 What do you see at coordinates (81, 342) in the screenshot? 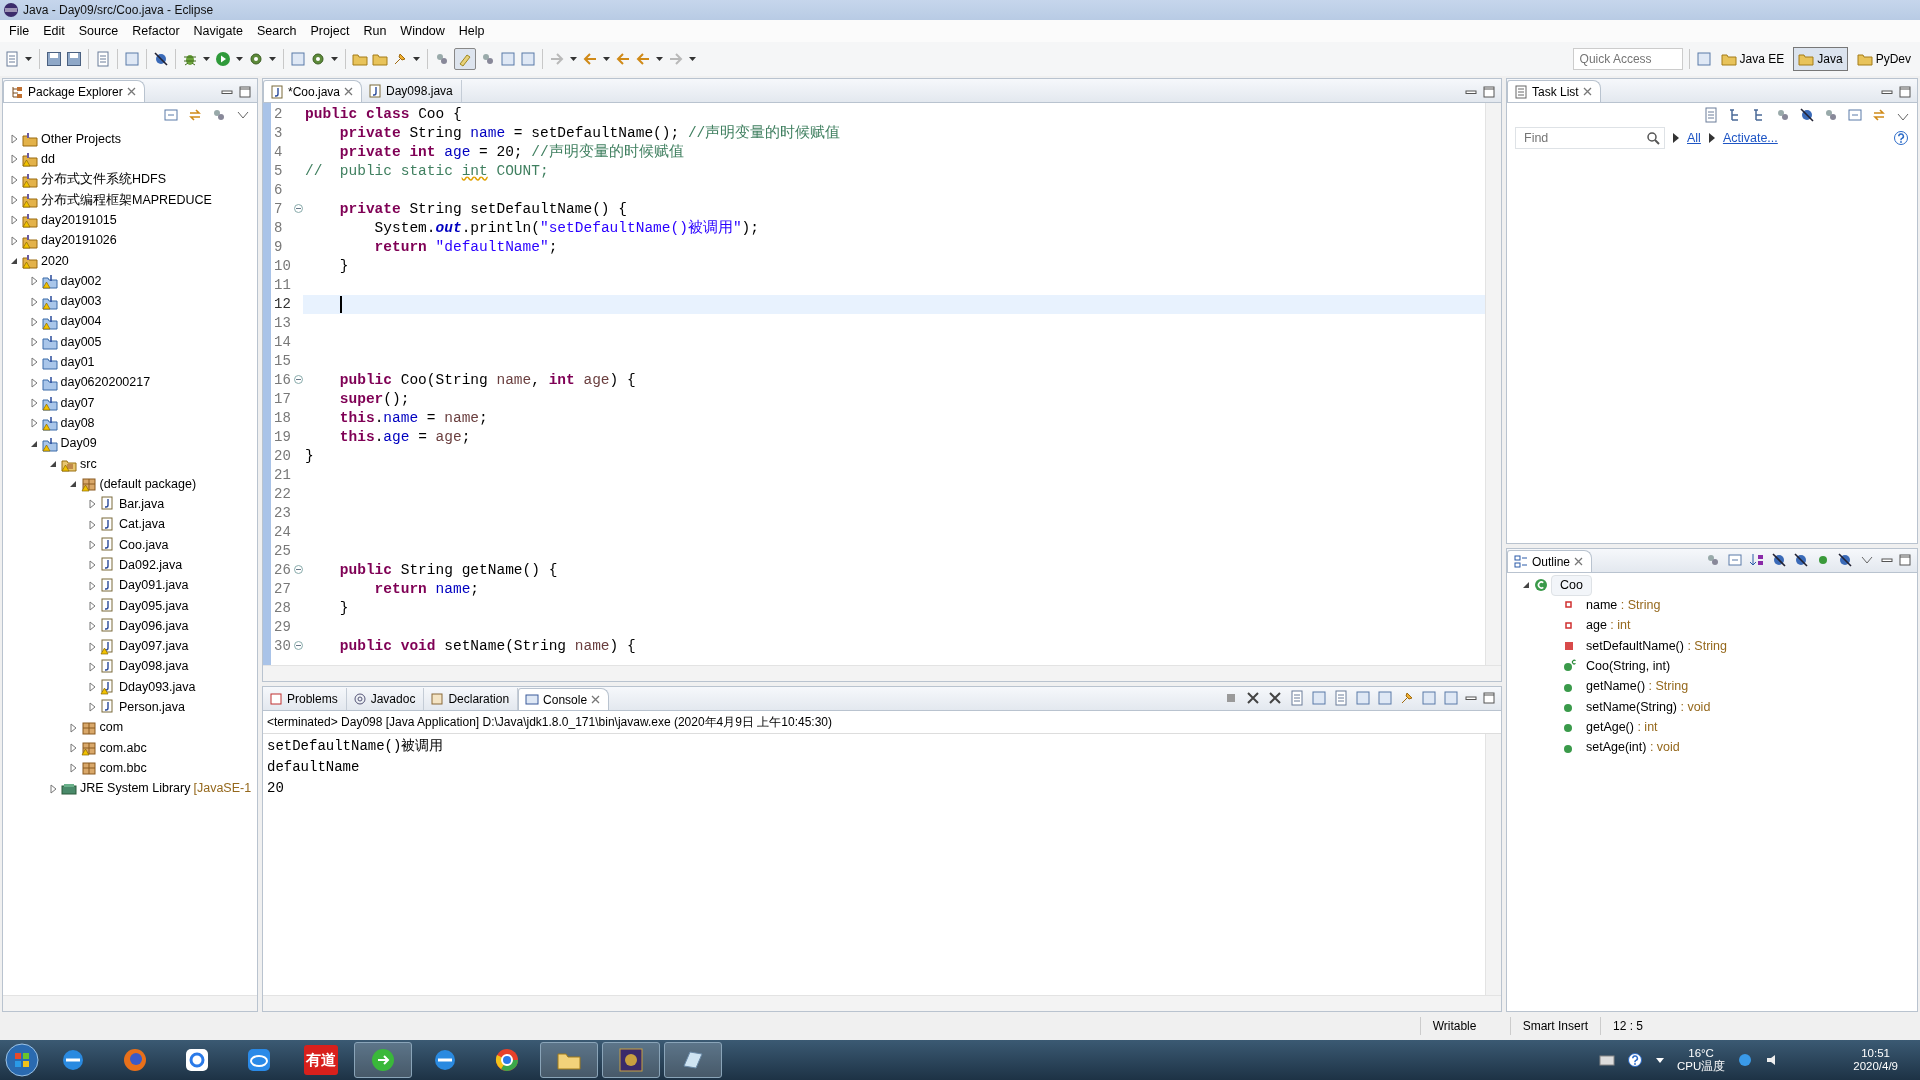
I see `tree-item-label: day005` at bounding box center [81, 342].